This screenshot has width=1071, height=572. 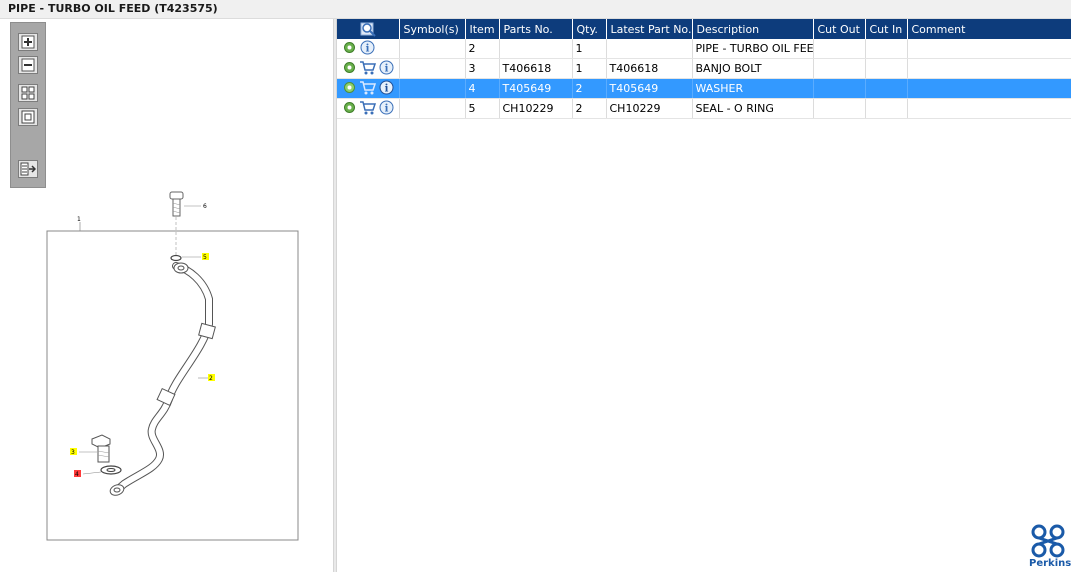 I want to click on bolt-part, so click(x=176, y=204).